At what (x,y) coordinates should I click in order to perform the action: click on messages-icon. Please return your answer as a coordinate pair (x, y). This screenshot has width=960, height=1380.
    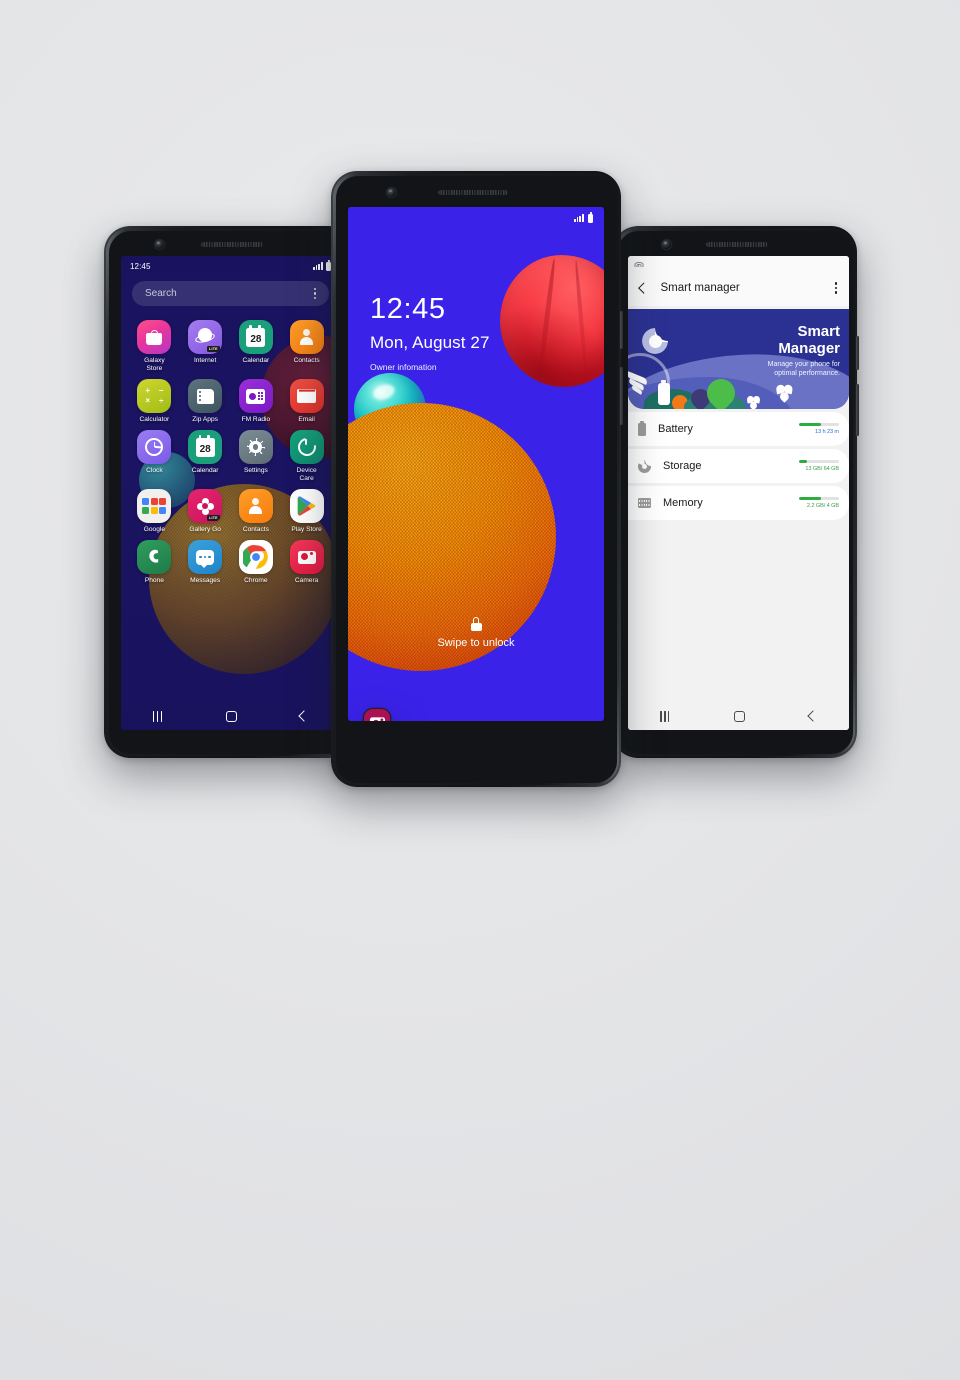
    Looking at the image, I should click on (205, 557).